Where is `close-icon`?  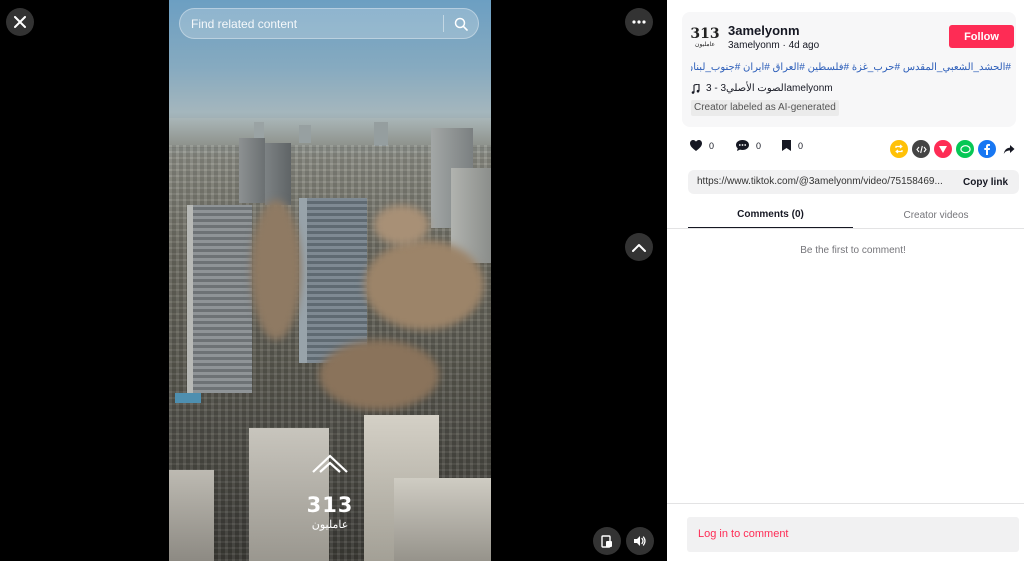
close-icon is located at coordinates (20, 22).